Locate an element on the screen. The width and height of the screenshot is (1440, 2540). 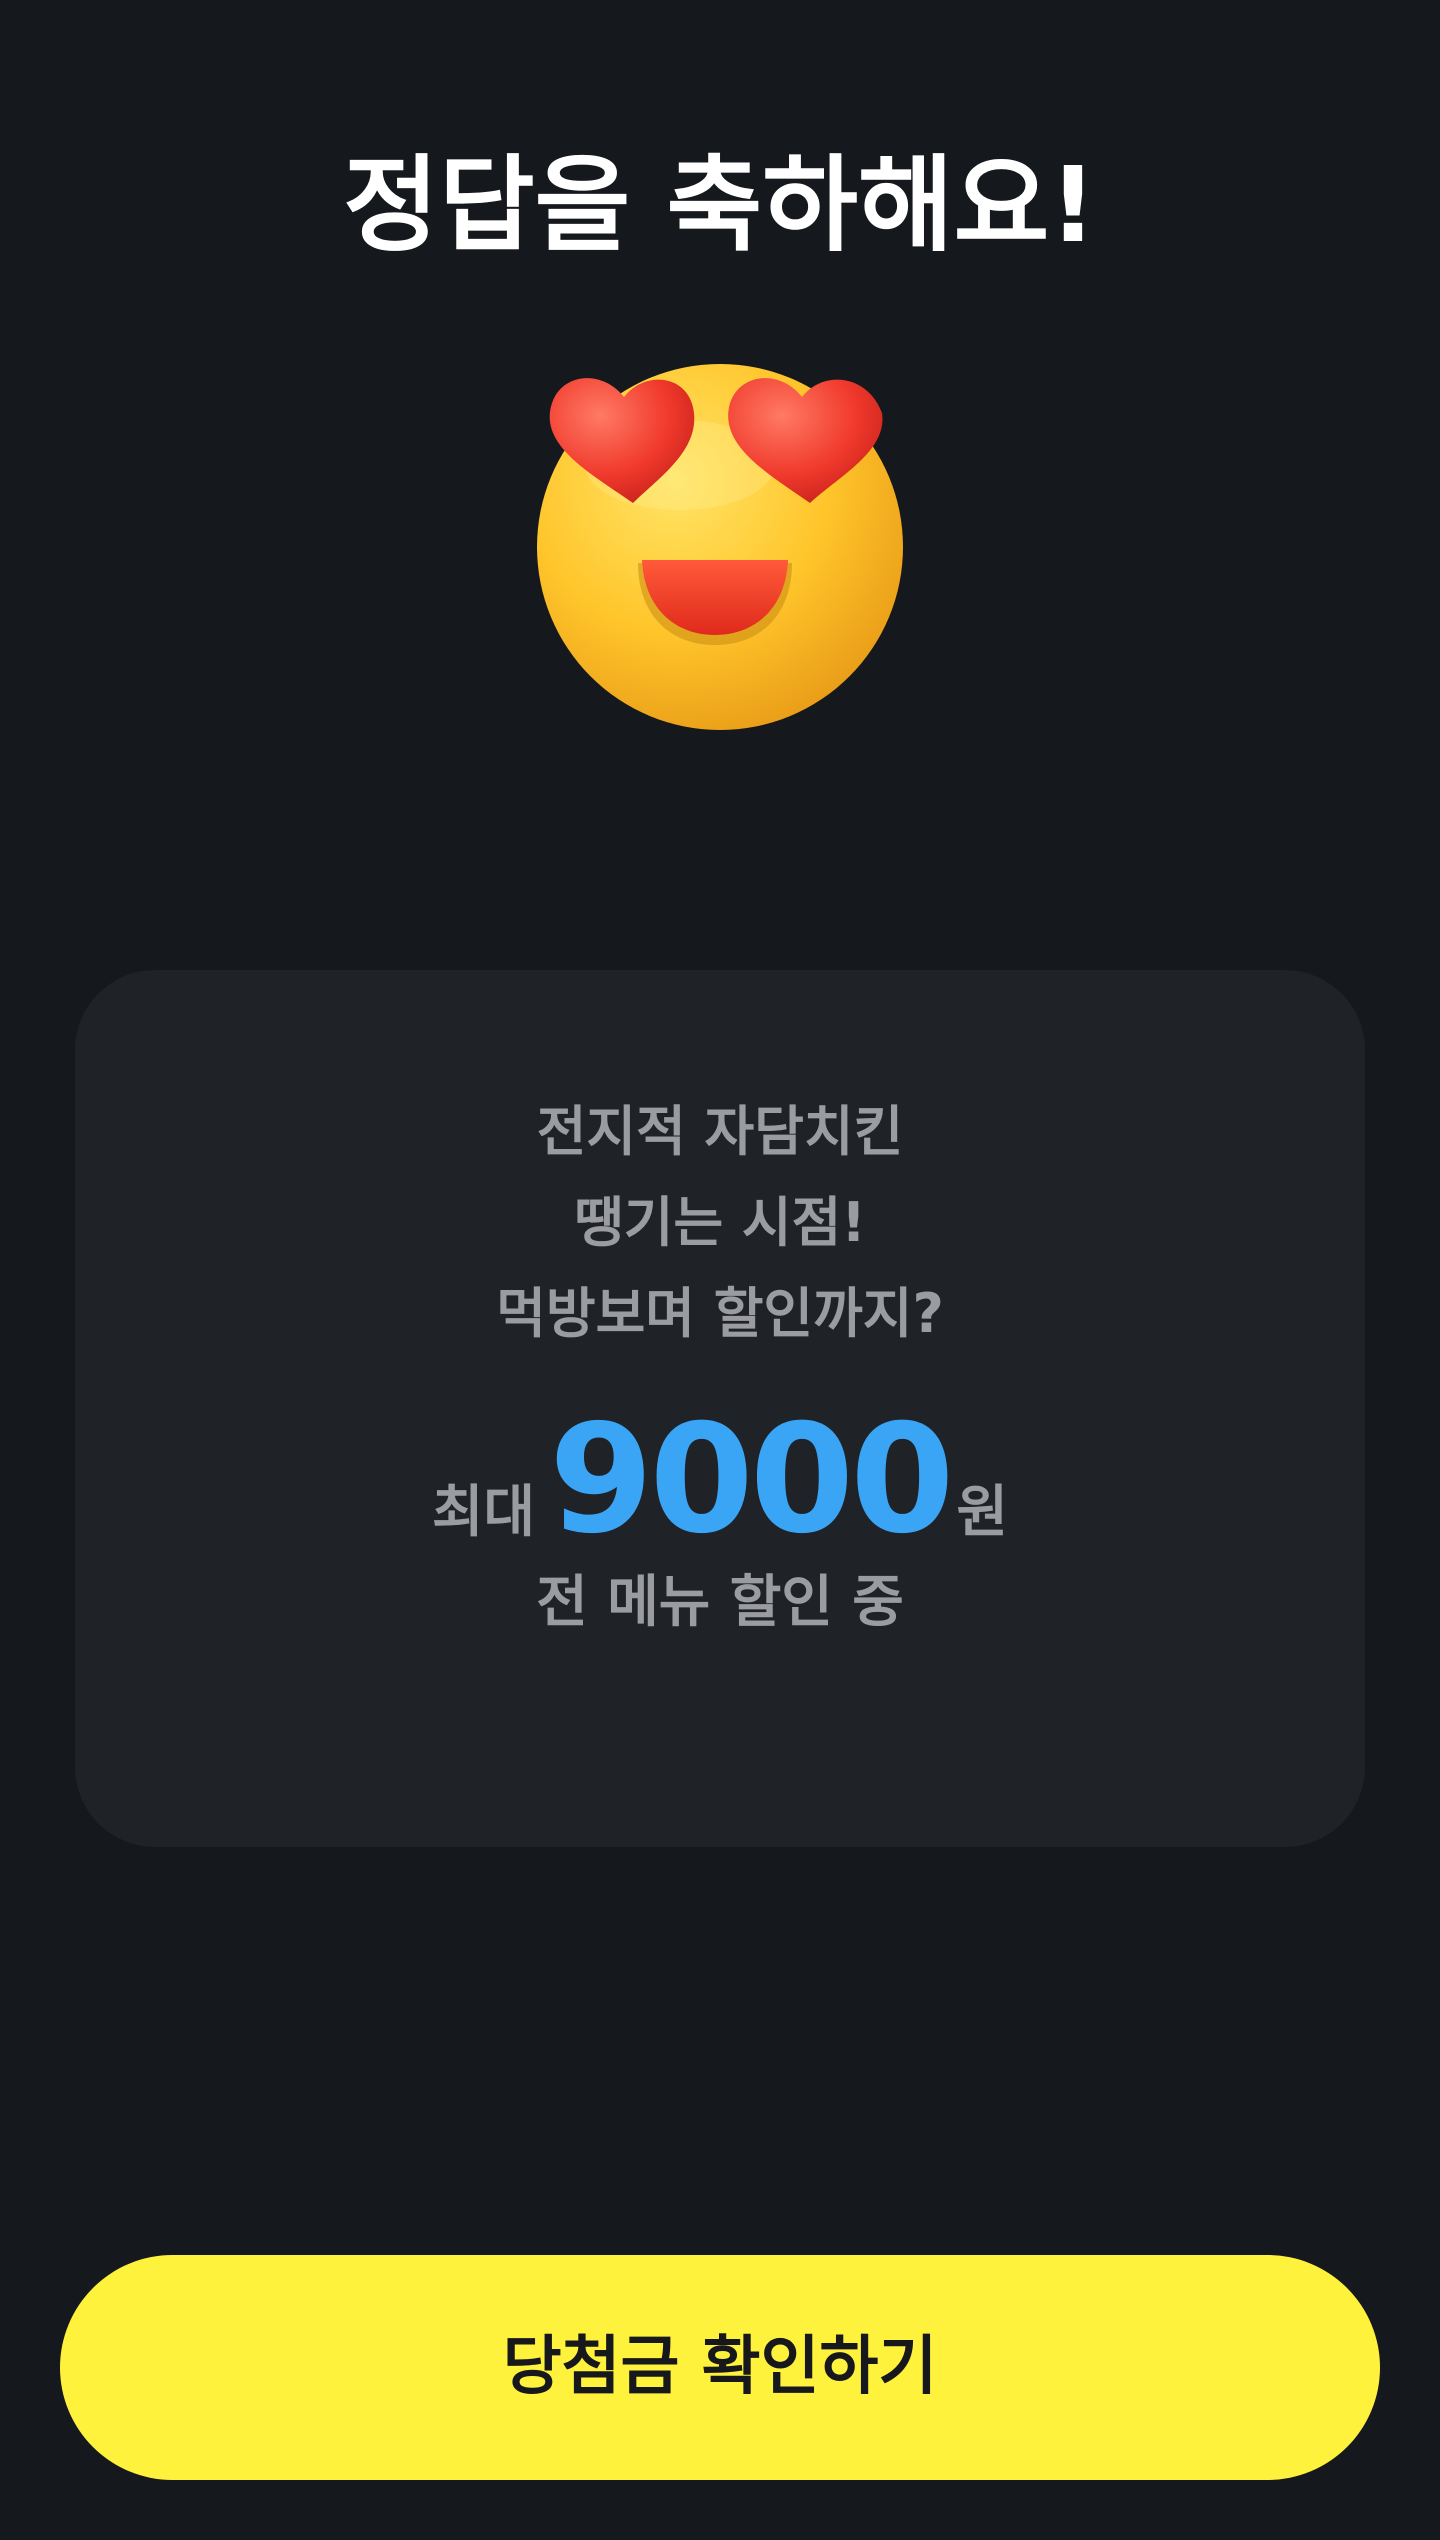
discount-prefix: 최대 is located at coordinates (483, 1512).